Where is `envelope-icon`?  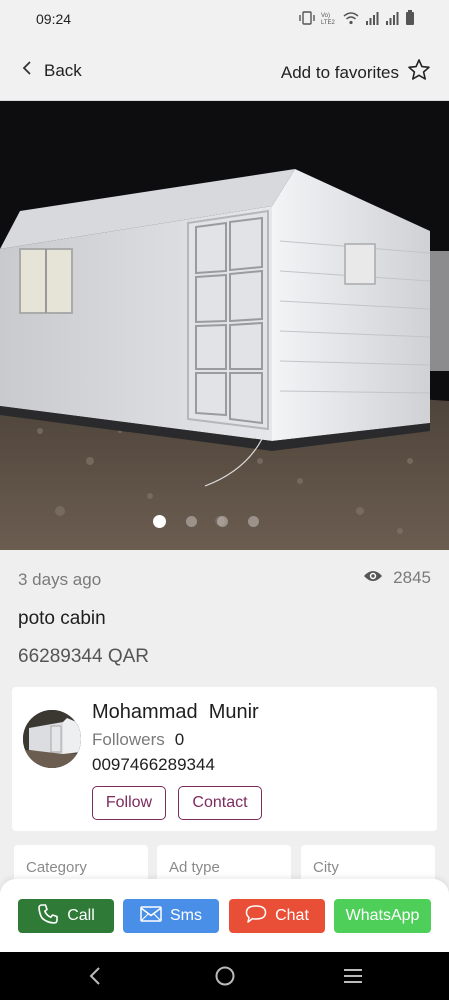
envelope-icon is located at coordinates (151, 916).